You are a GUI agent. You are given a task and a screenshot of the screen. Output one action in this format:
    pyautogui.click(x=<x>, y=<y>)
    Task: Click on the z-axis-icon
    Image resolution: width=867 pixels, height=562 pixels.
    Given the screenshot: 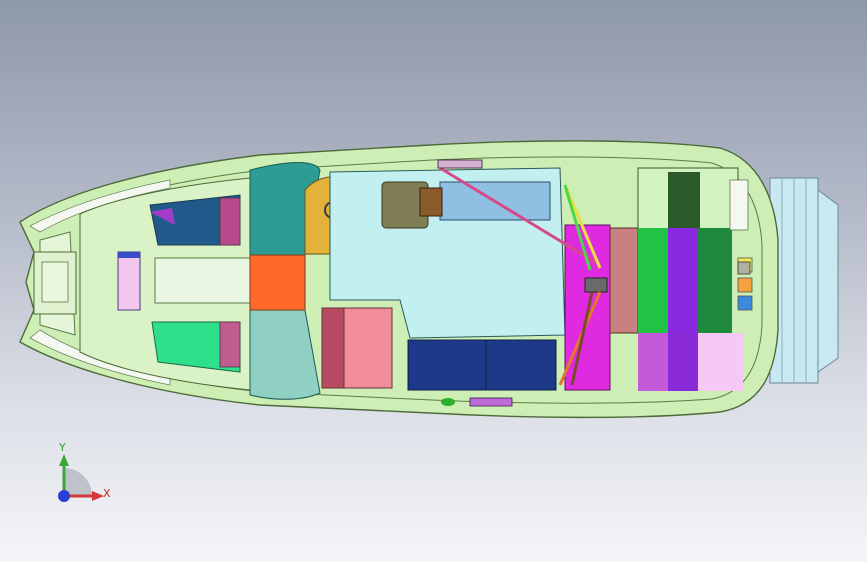 What is the action you would take?
    pyautogui.click(x=64, y=496)
    